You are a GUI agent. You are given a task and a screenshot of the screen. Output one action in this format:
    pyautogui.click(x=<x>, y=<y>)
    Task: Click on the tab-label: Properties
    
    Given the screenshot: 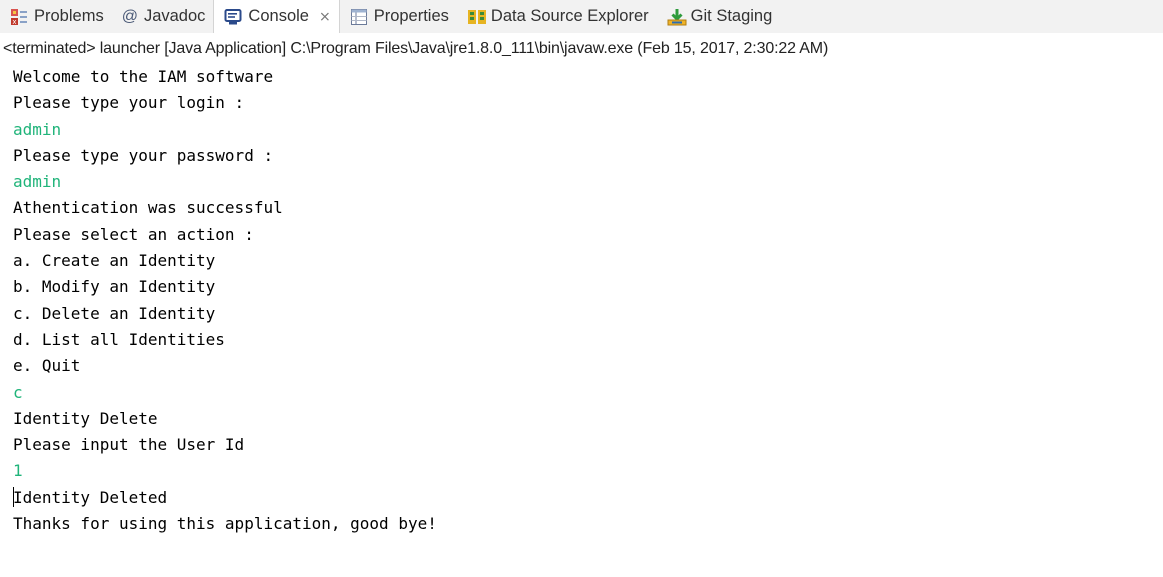 What is the action you would take?
    pyautogui.click(x=411, y=16)
    